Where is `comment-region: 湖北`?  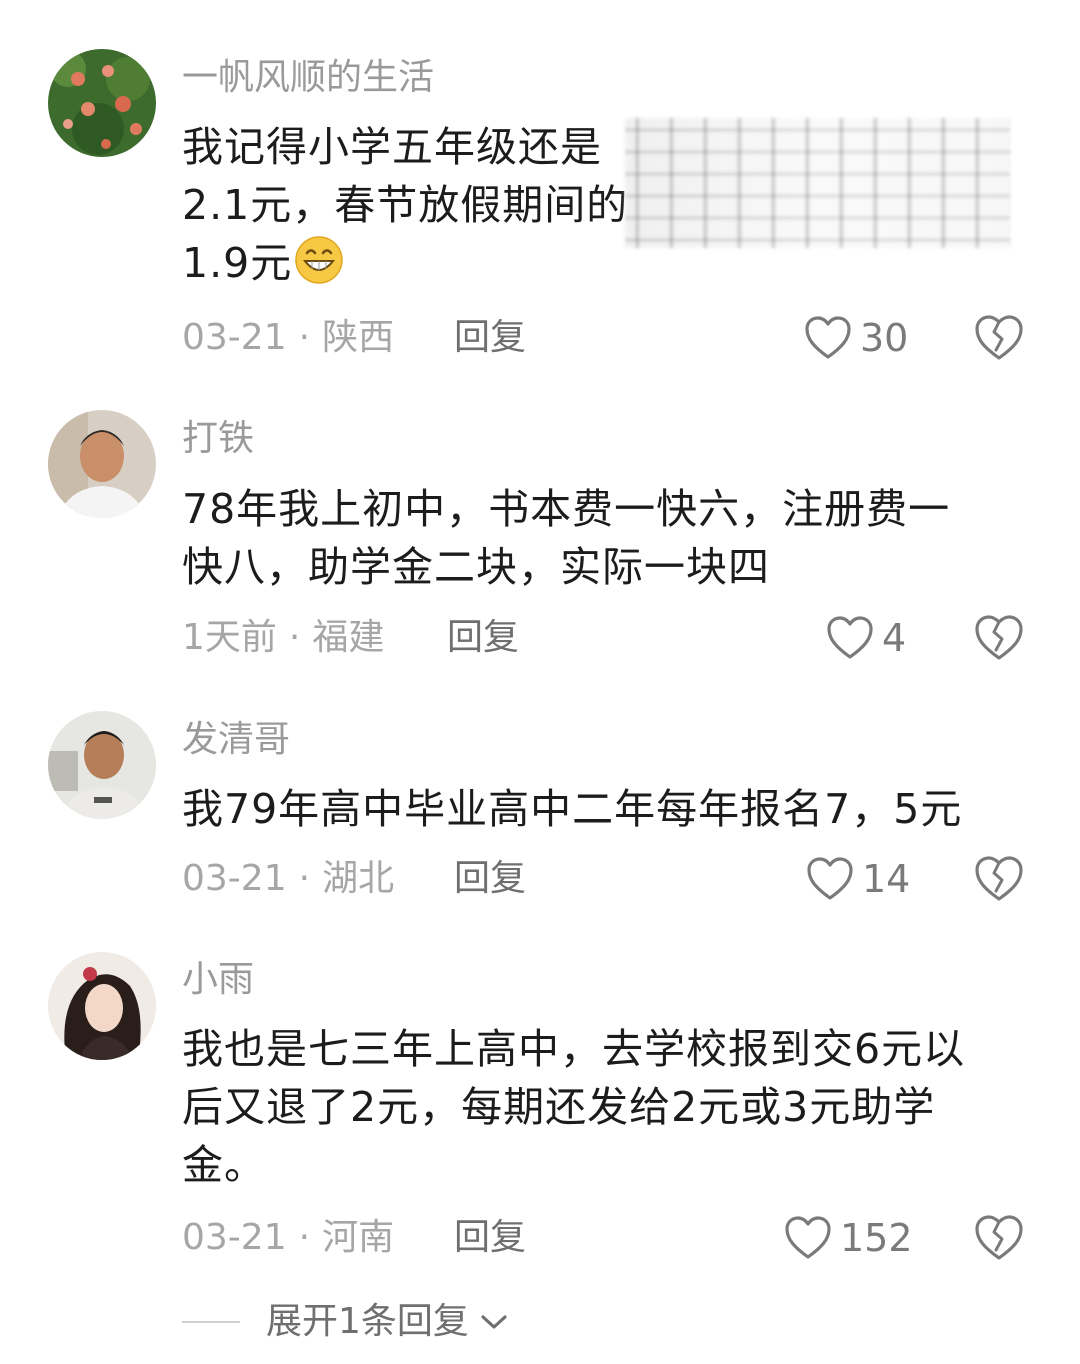 comment-region: 湖北 is located at coordinates (358, 878).